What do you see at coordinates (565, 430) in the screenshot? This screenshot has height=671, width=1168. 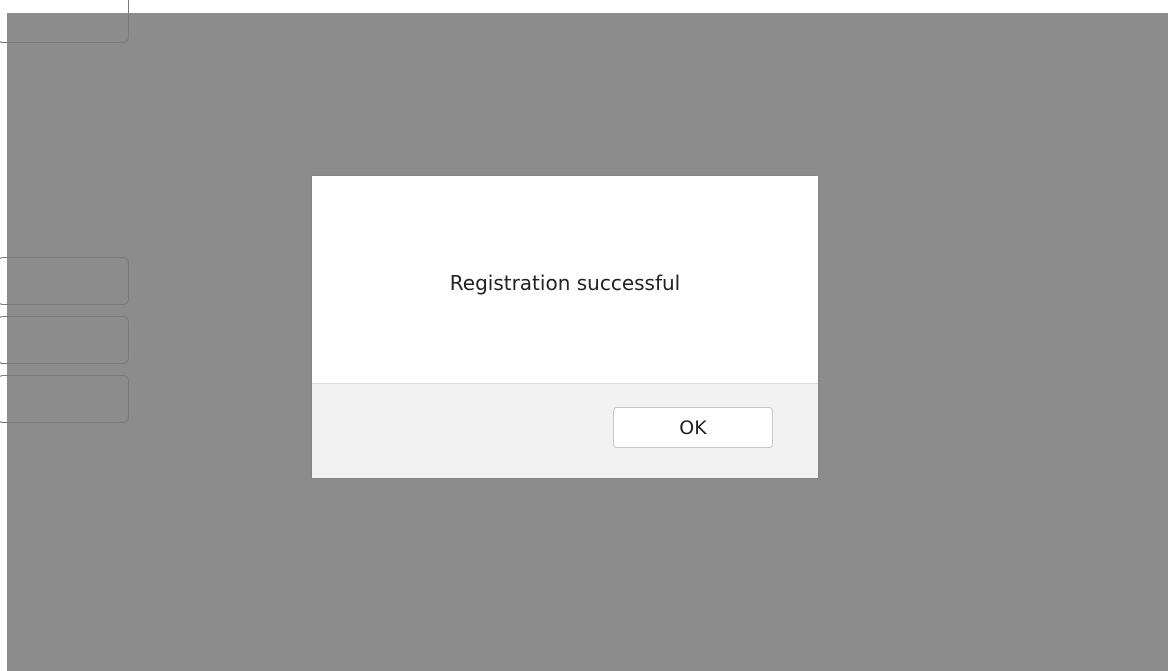 I see `dialog-footer: OK` at bounding box center [565, 430].